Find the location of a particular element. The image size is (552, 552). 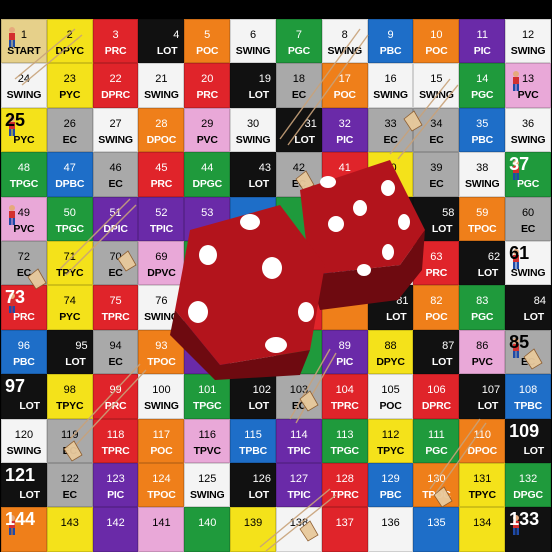

square-number: 119 is located at coordinates (69, 434).